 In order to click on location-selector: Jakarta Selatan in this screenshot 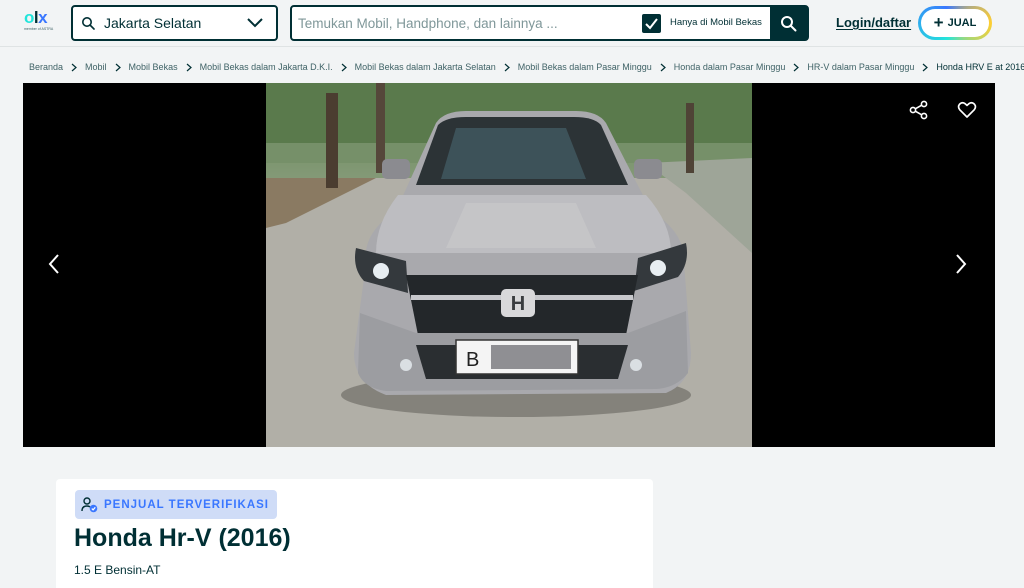, I will do `click(174, 23)`.